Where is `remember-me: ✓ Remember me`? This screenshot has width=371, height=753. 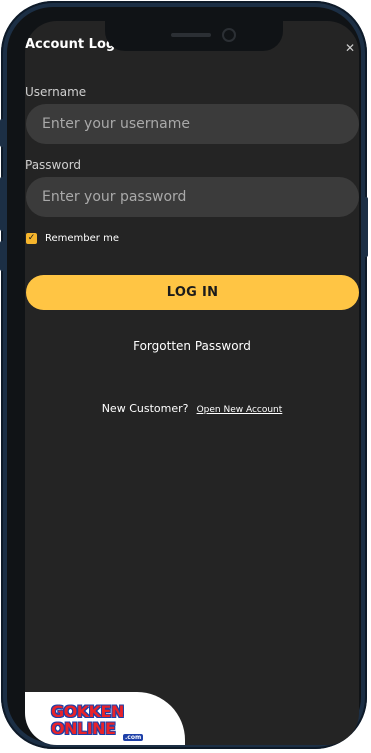
remember-me: ✓ Remember me is located at coordinates (72, 238).